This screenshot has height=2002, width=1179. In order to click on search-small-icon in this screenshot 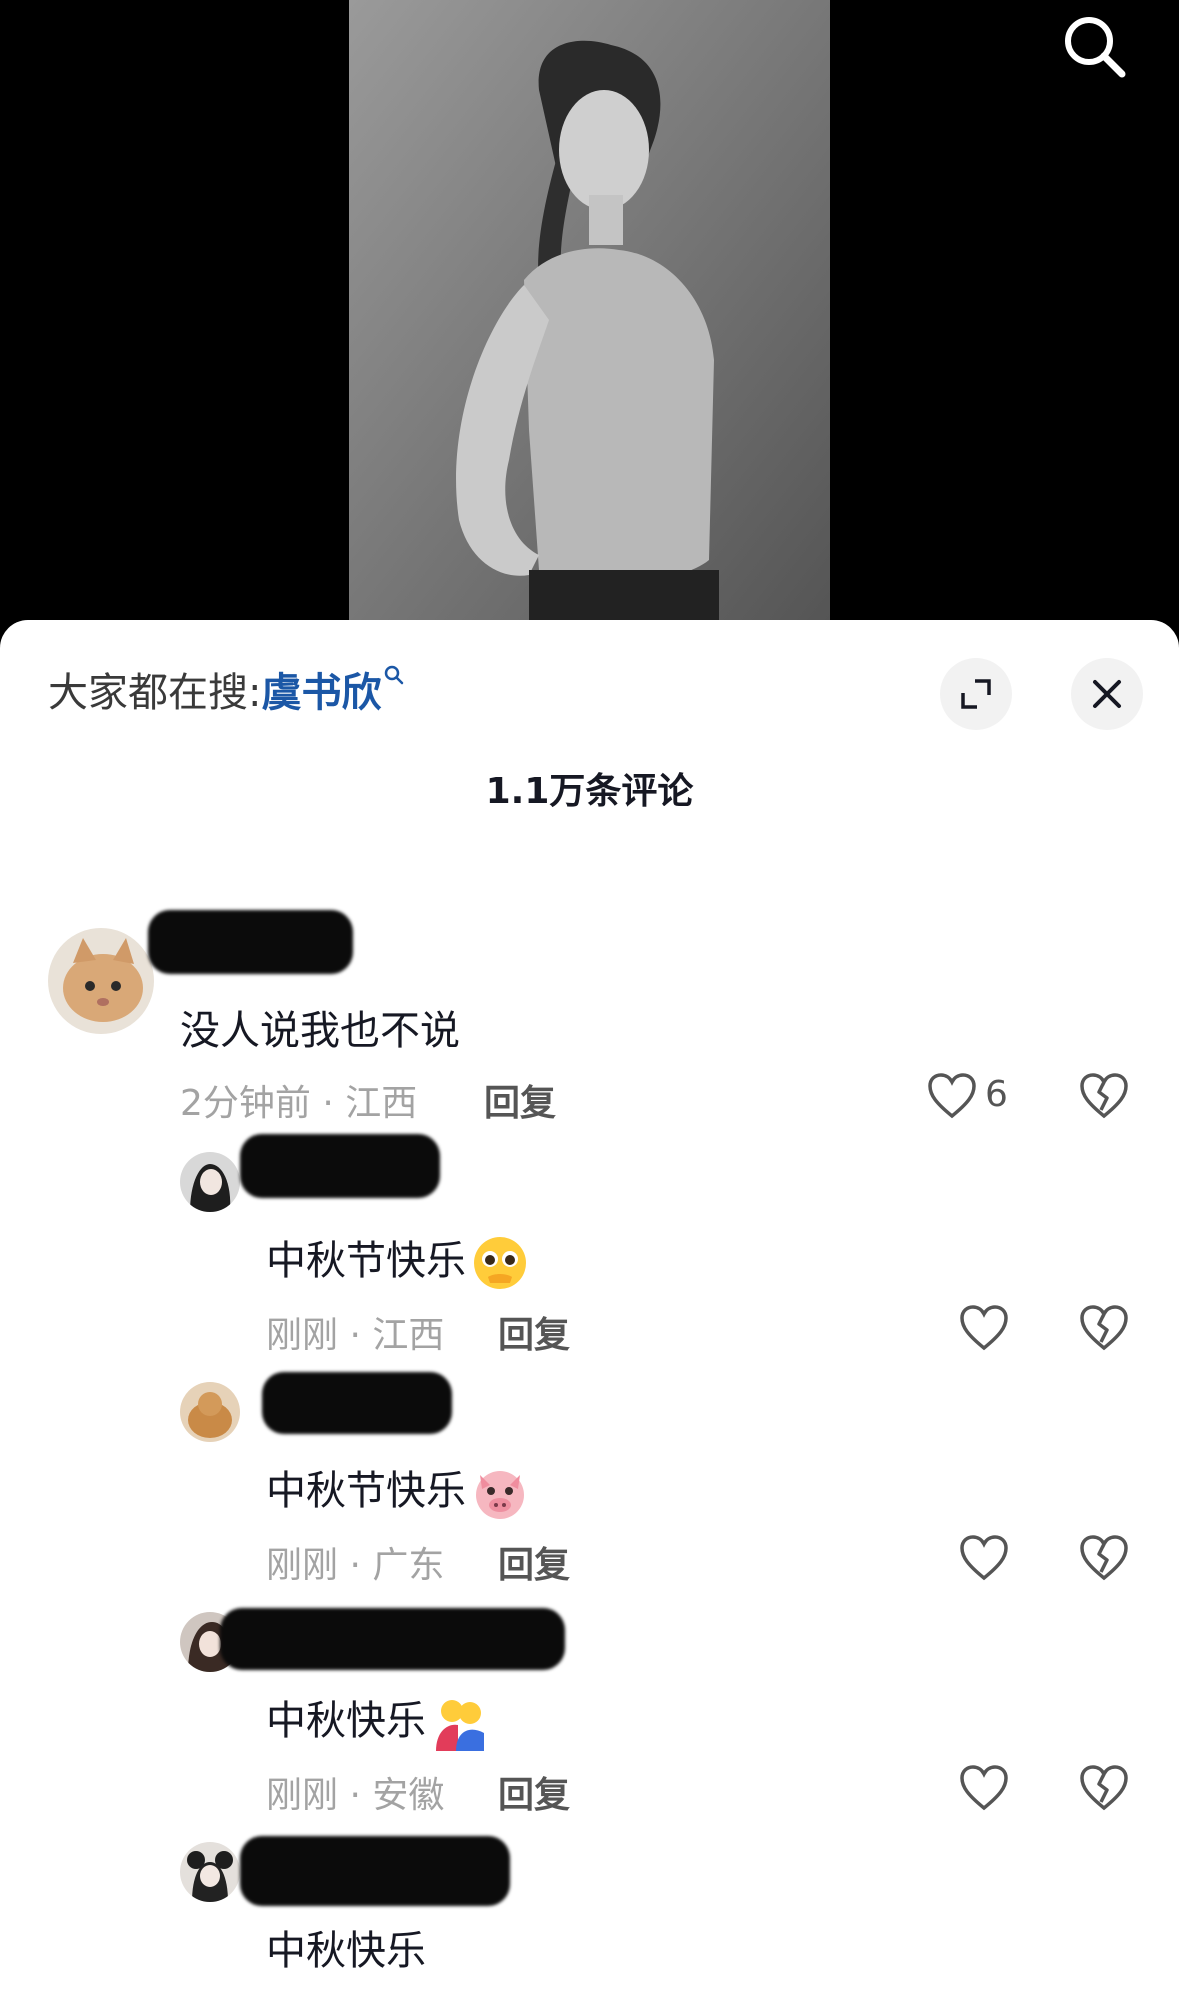, I will do `click(394, 675)`.